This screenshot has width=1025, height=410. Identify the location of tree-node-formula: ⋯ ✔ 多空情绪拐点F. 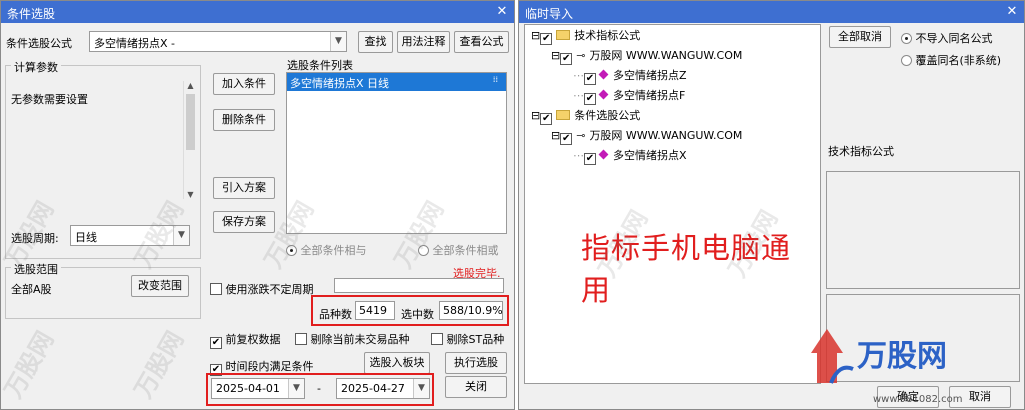
(629, 96).